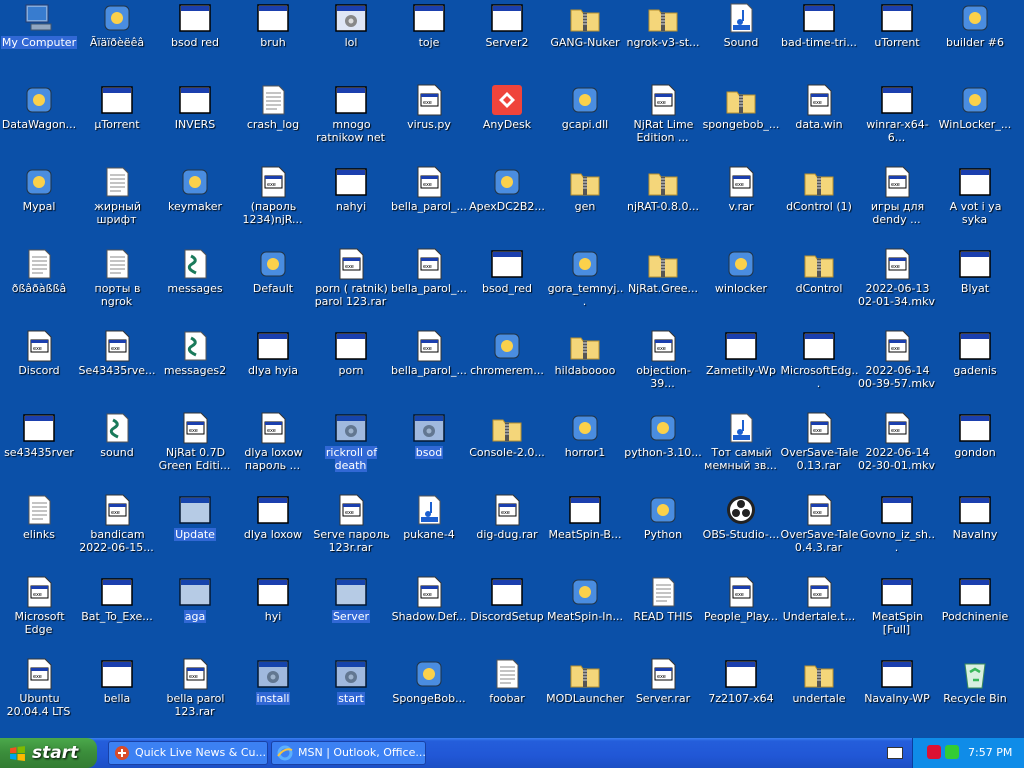 The height and width of the screenshot is (768, 1024). I want to click on start-button: start, so click(48, 753).